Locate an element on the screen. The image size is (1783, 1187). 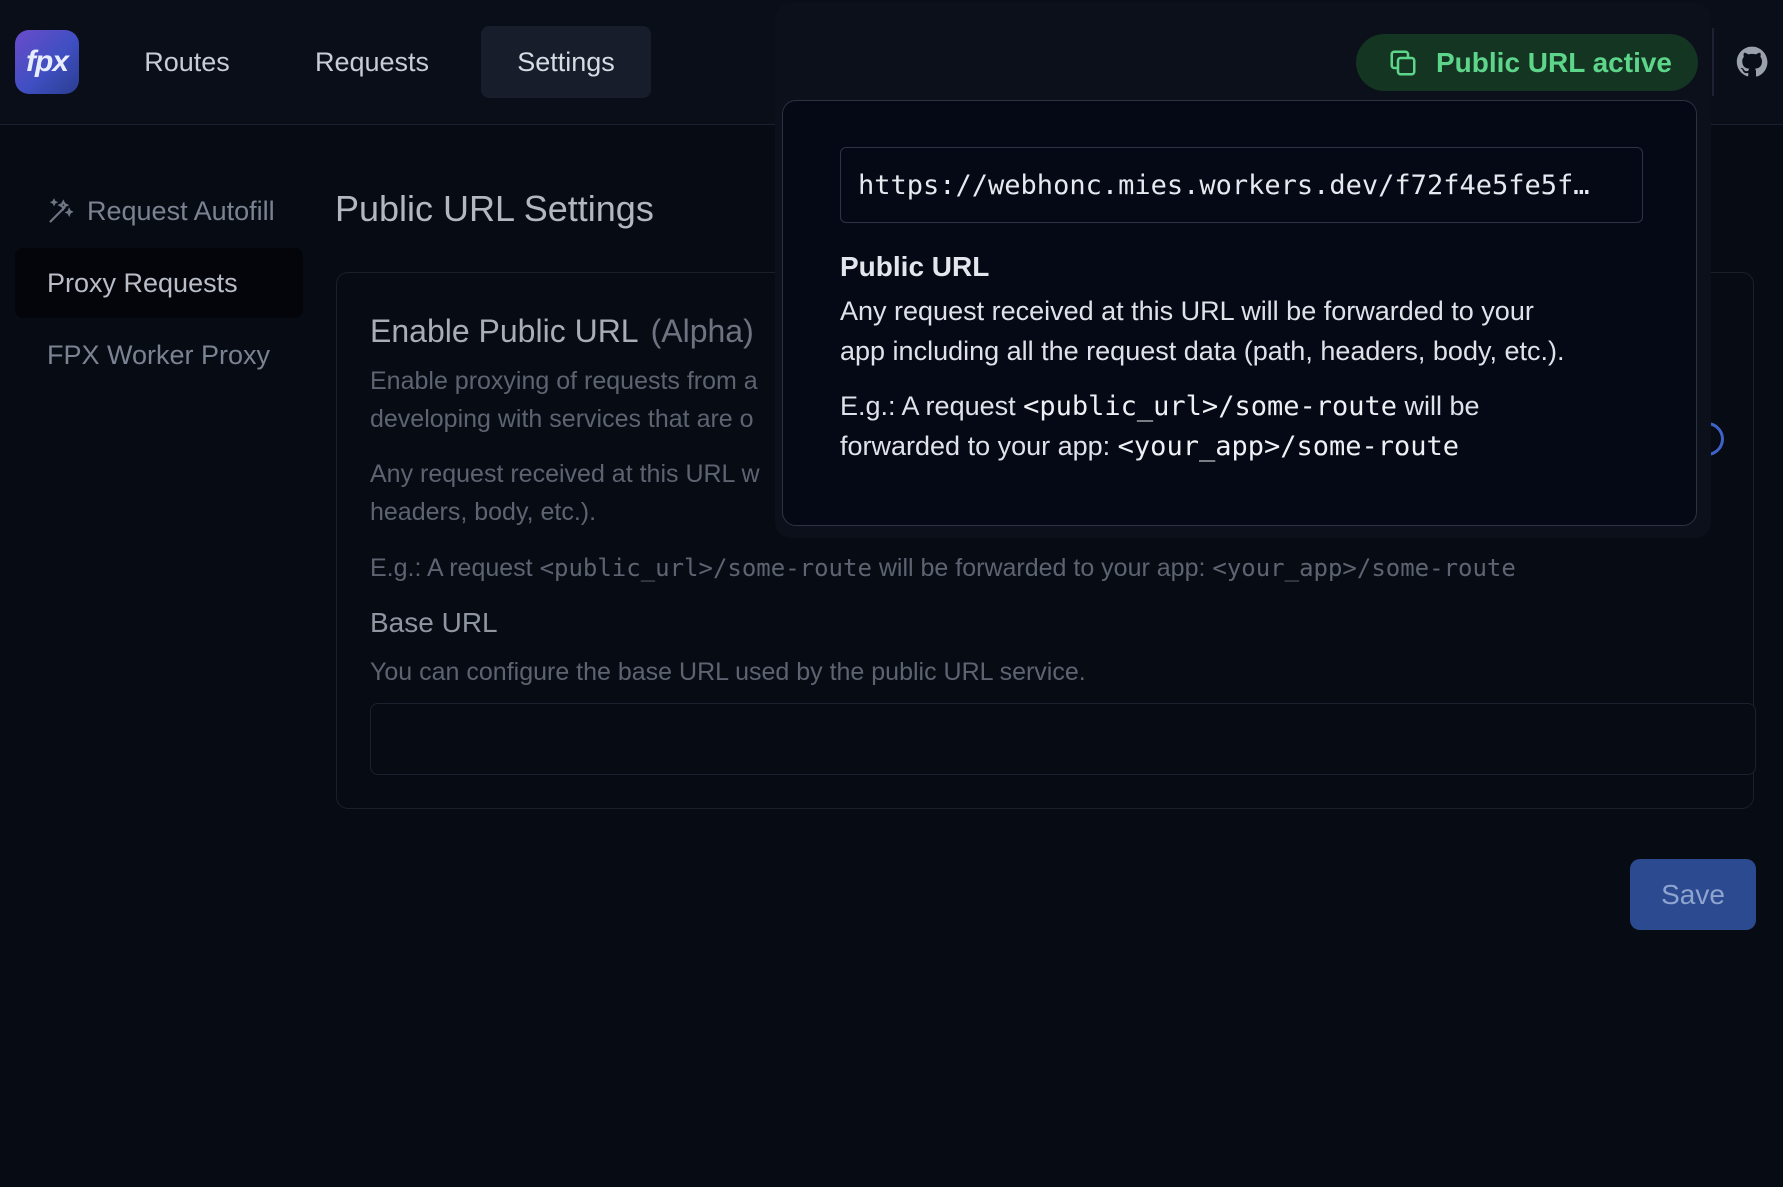
popover-example-prefix: E.g.: A request is located at coordinates (932, 406).